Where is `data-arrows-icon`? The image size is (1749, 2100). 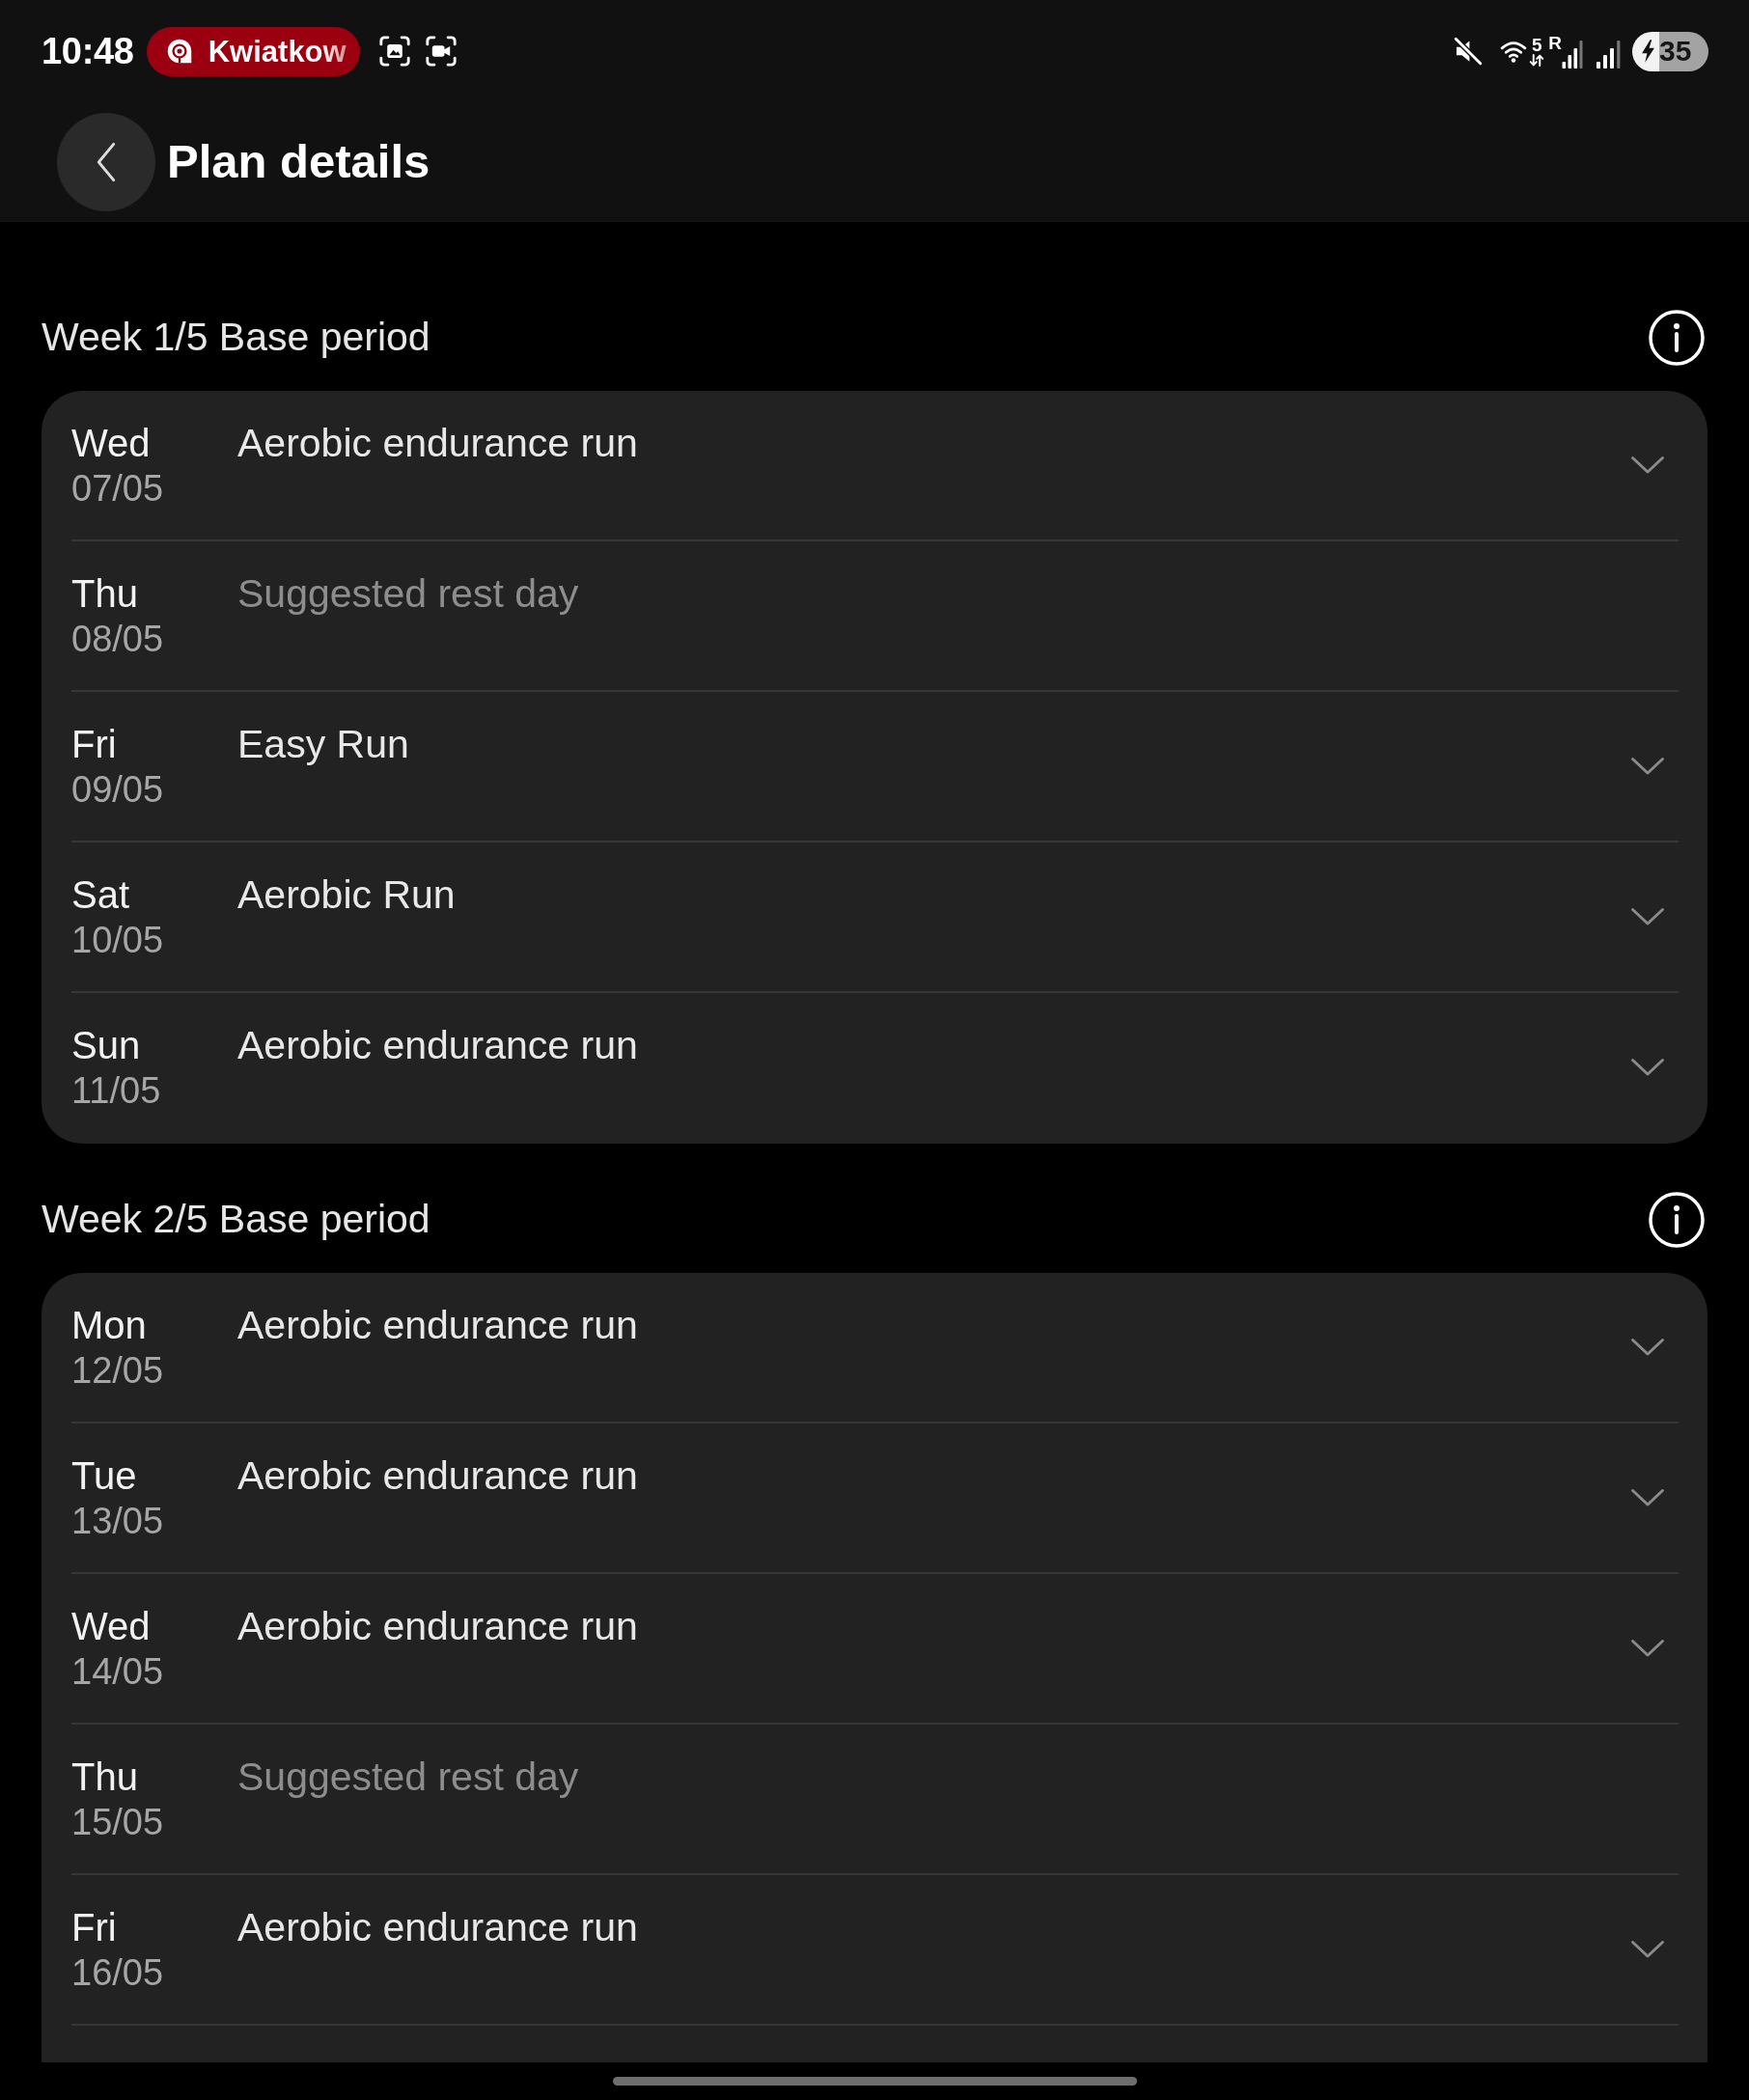 data-arrows-icon is located at coordinates (1537, 60).